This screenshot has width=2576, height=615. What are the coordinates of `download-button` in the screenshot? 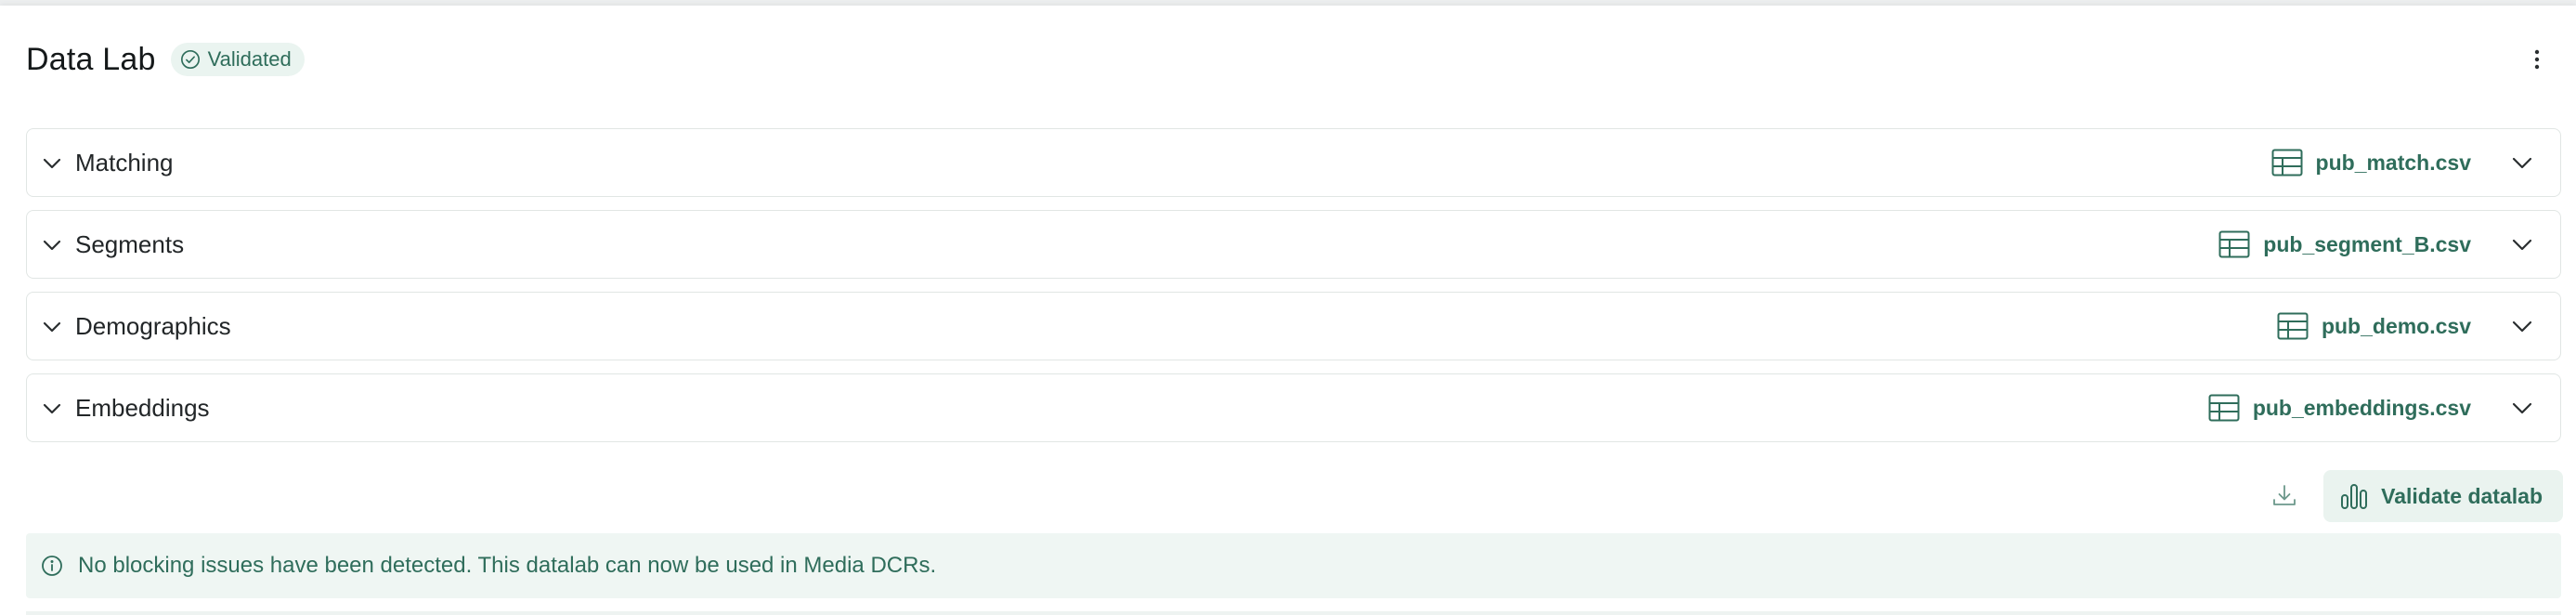 It's located at (2285, 496).